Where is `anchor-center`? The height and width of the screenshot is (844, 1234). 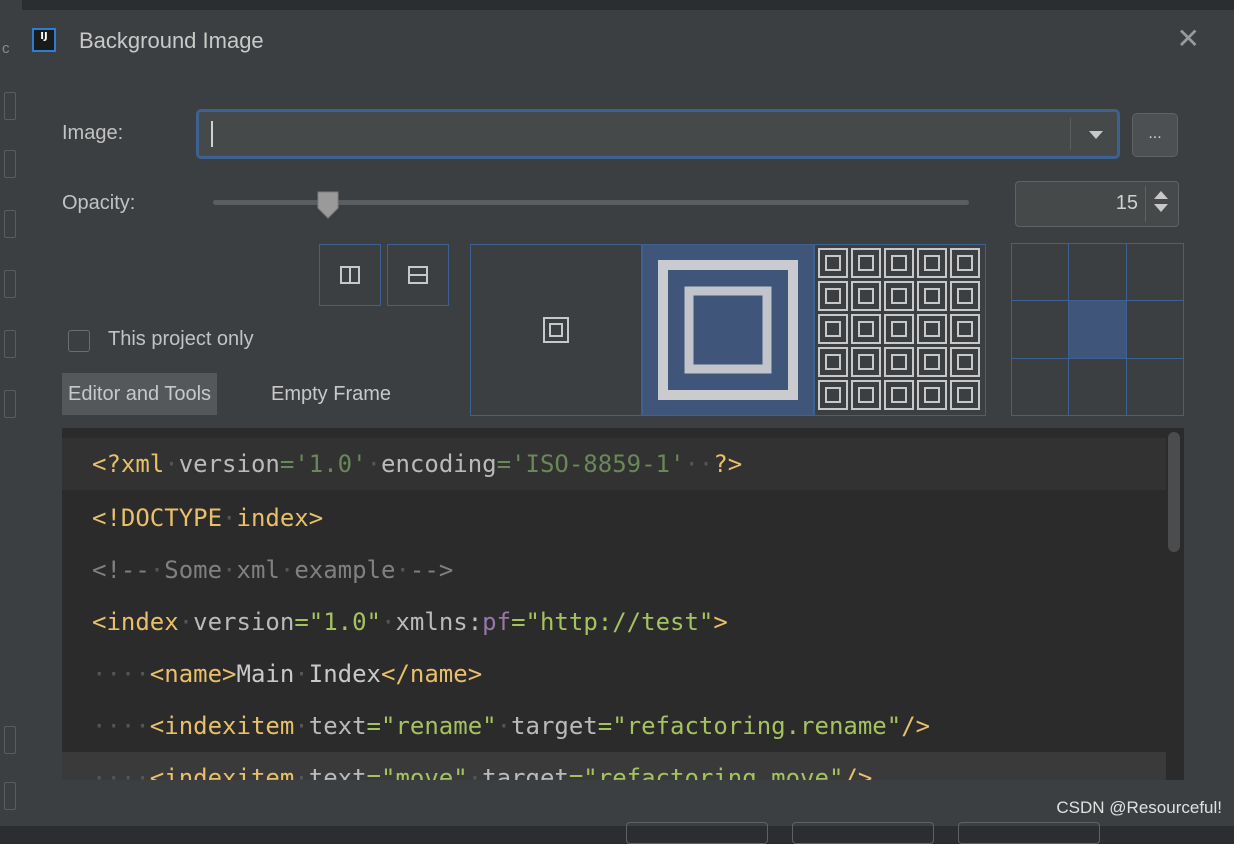 anchor-center is located at coordinates (1097, 329).